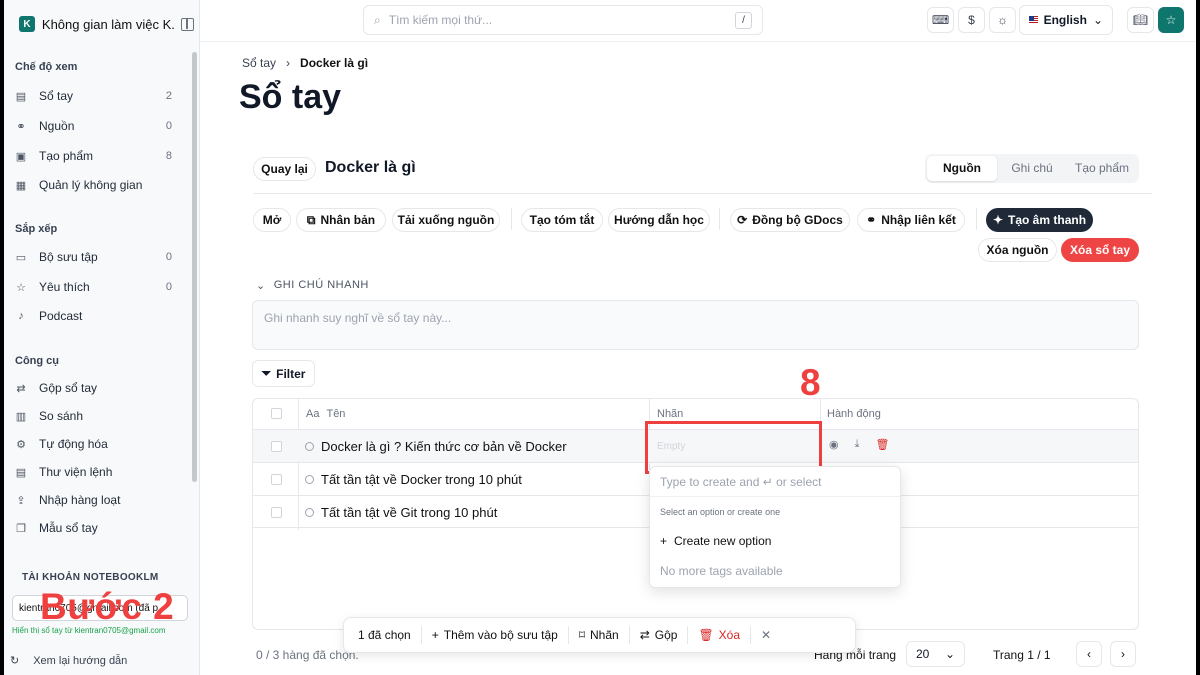 This screenshot has height=675, width=1200. I want to click on sidebar-item-compare: ▥ So sánh, so click(93, 416).